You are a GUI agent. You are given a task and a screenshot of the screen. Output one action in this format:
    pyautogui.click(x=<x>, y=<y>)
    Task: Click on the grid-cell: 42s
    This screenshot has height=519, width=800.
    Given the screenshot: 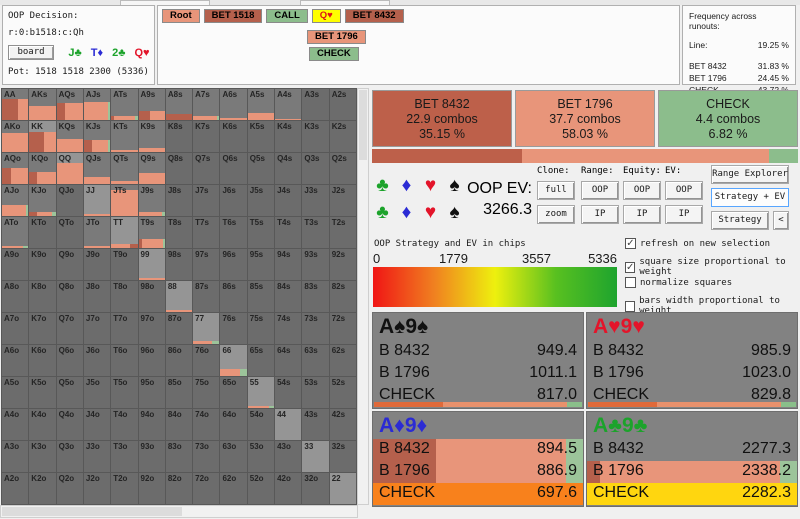 What is the action you would take?
    pyautogui.click(x=342, y=424)
    